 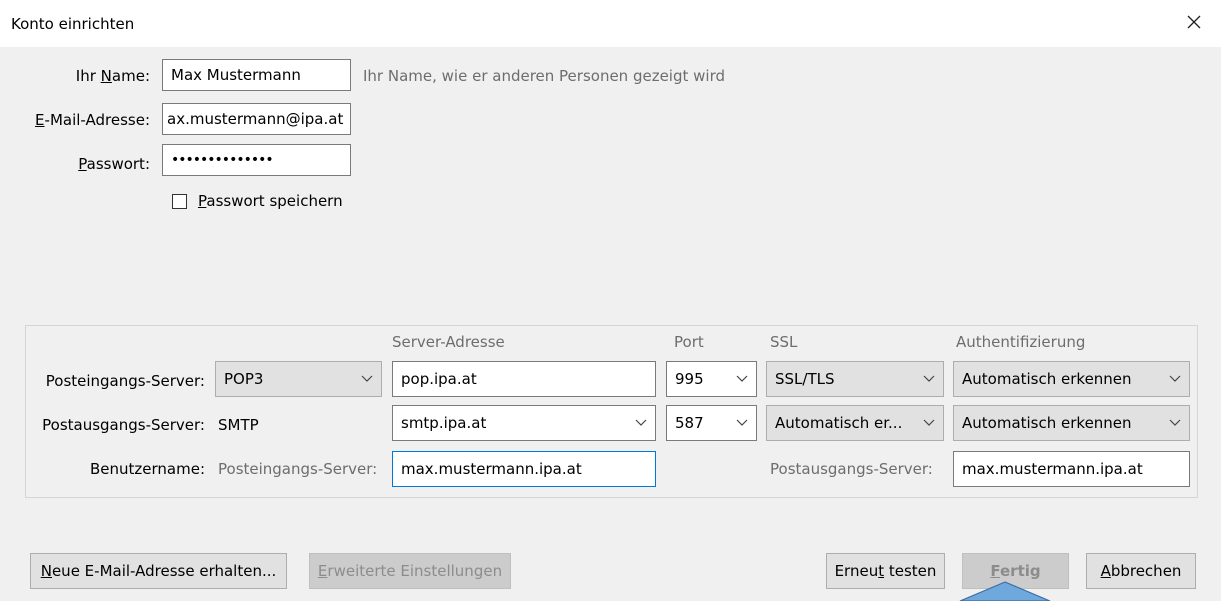 What do you see at coordinates (711, 423) in the screenshot?
I see `outgoing-port-select: 587` at bounding box center [711, 423].